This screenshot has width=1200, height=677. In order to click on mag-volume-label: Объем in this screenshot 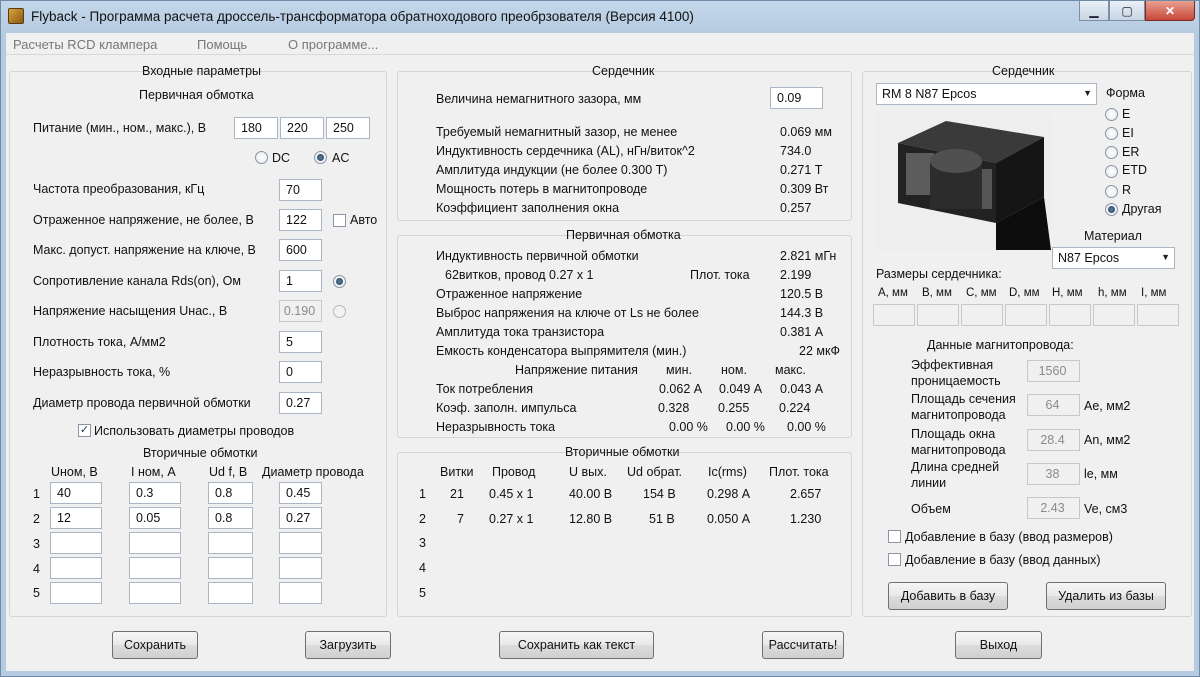, I will do `click(931, 509)`.